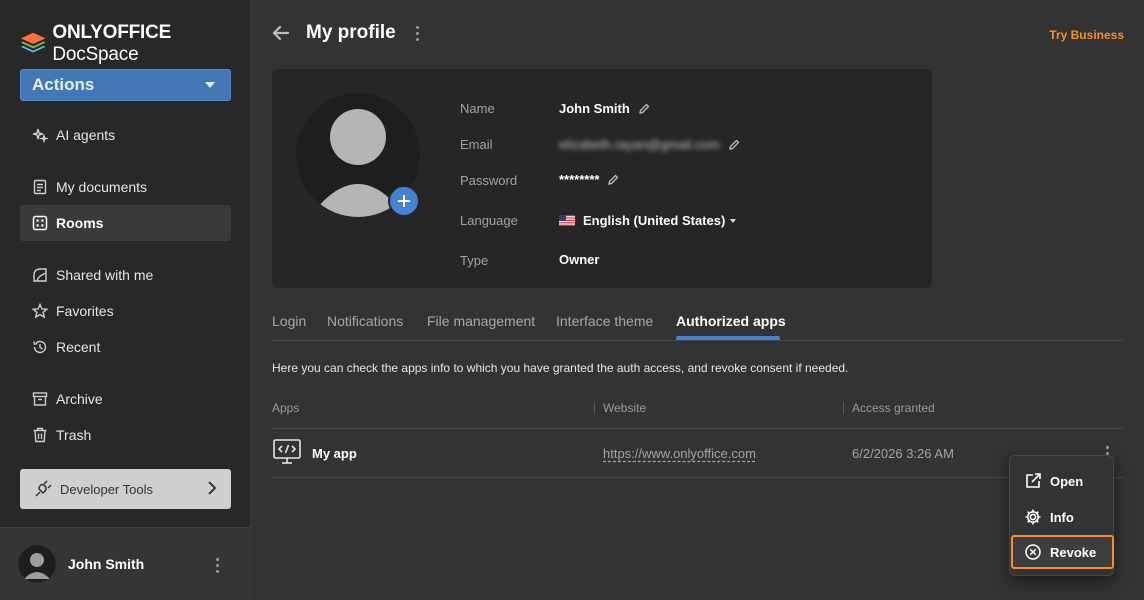 The image size is (1144, 600). What do you see at coordinates (477, 108) in the screenshot?
I see `name-label: Name` at bounding box center [477, 108].